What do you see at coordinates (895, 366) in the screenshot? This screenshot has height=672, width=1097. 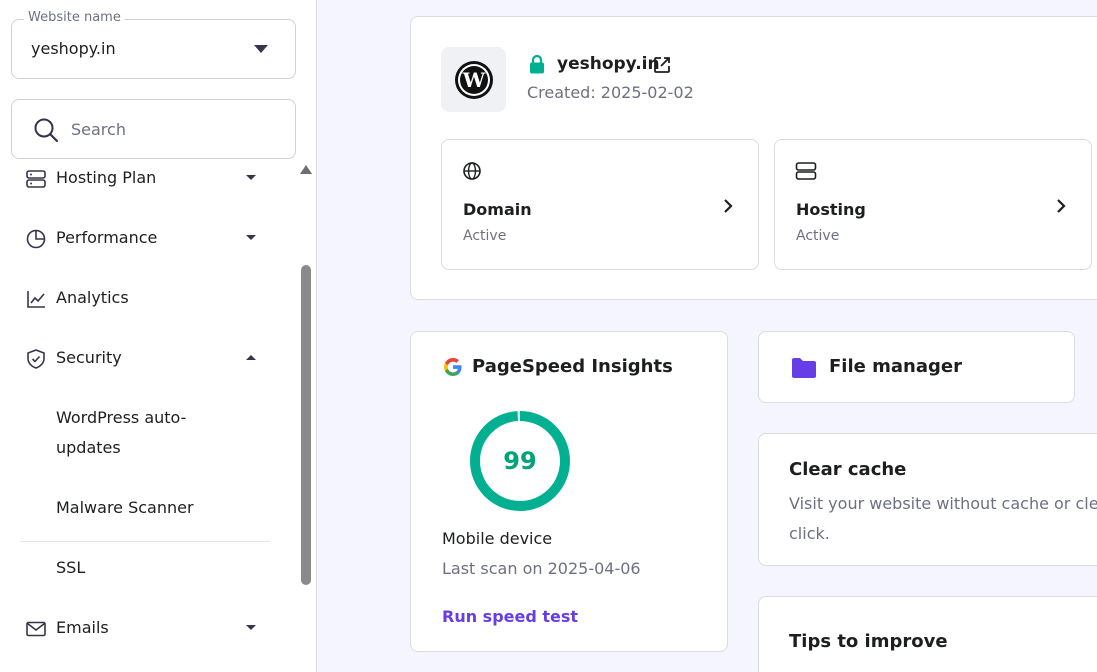 I see `file-manager-title: File manager` at bounding box center [895, 366].